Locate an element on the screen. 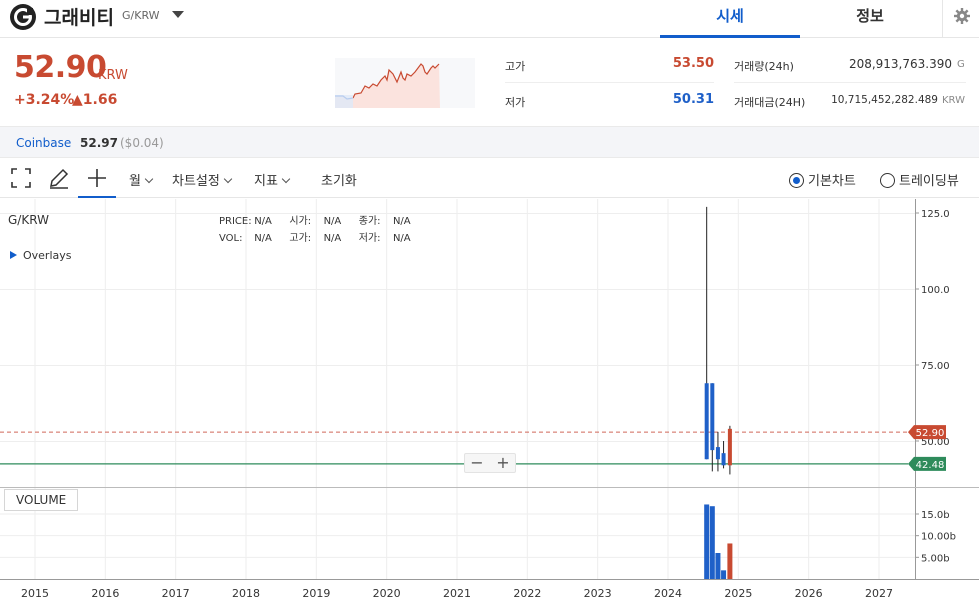  chart-toolbar: 월 차트설정 지표 초기화 기본차트 트레이딩뷰 is located at coordinates (489, 178).